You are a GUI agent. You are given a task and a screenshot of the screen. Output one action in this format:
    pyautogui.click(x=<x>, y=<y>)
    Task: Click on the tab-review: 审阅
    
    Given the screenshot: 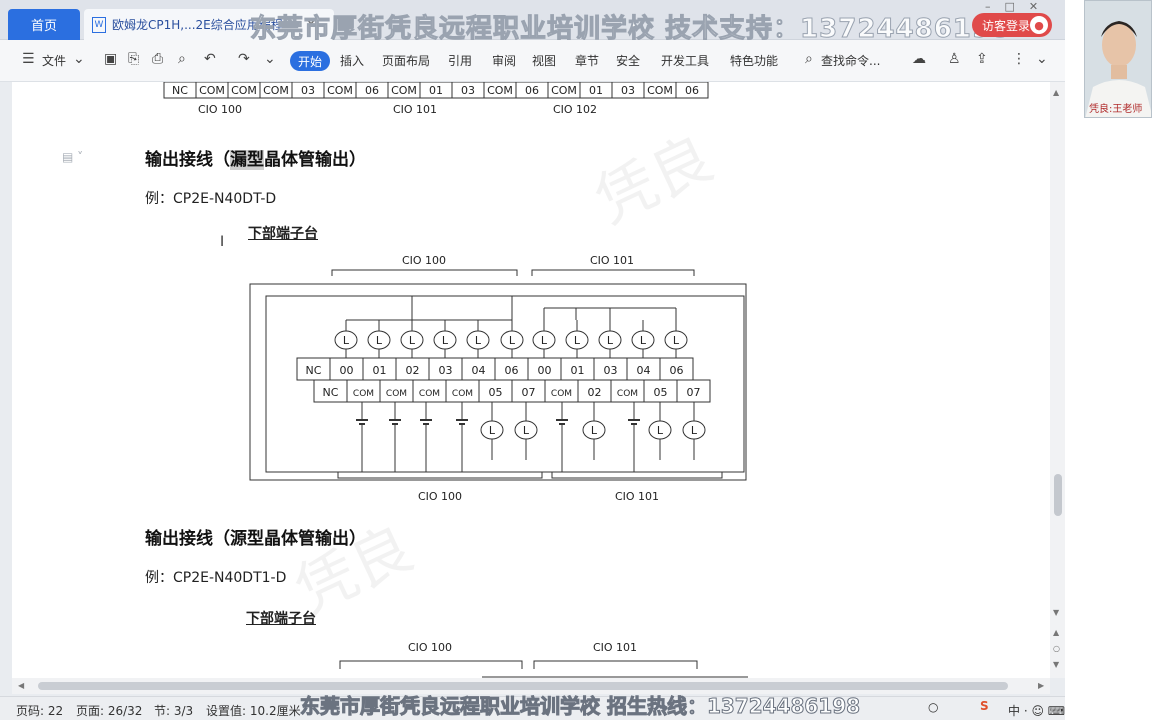 What is the action you would take?
    pyautogui.click(x=504, y=60)
    